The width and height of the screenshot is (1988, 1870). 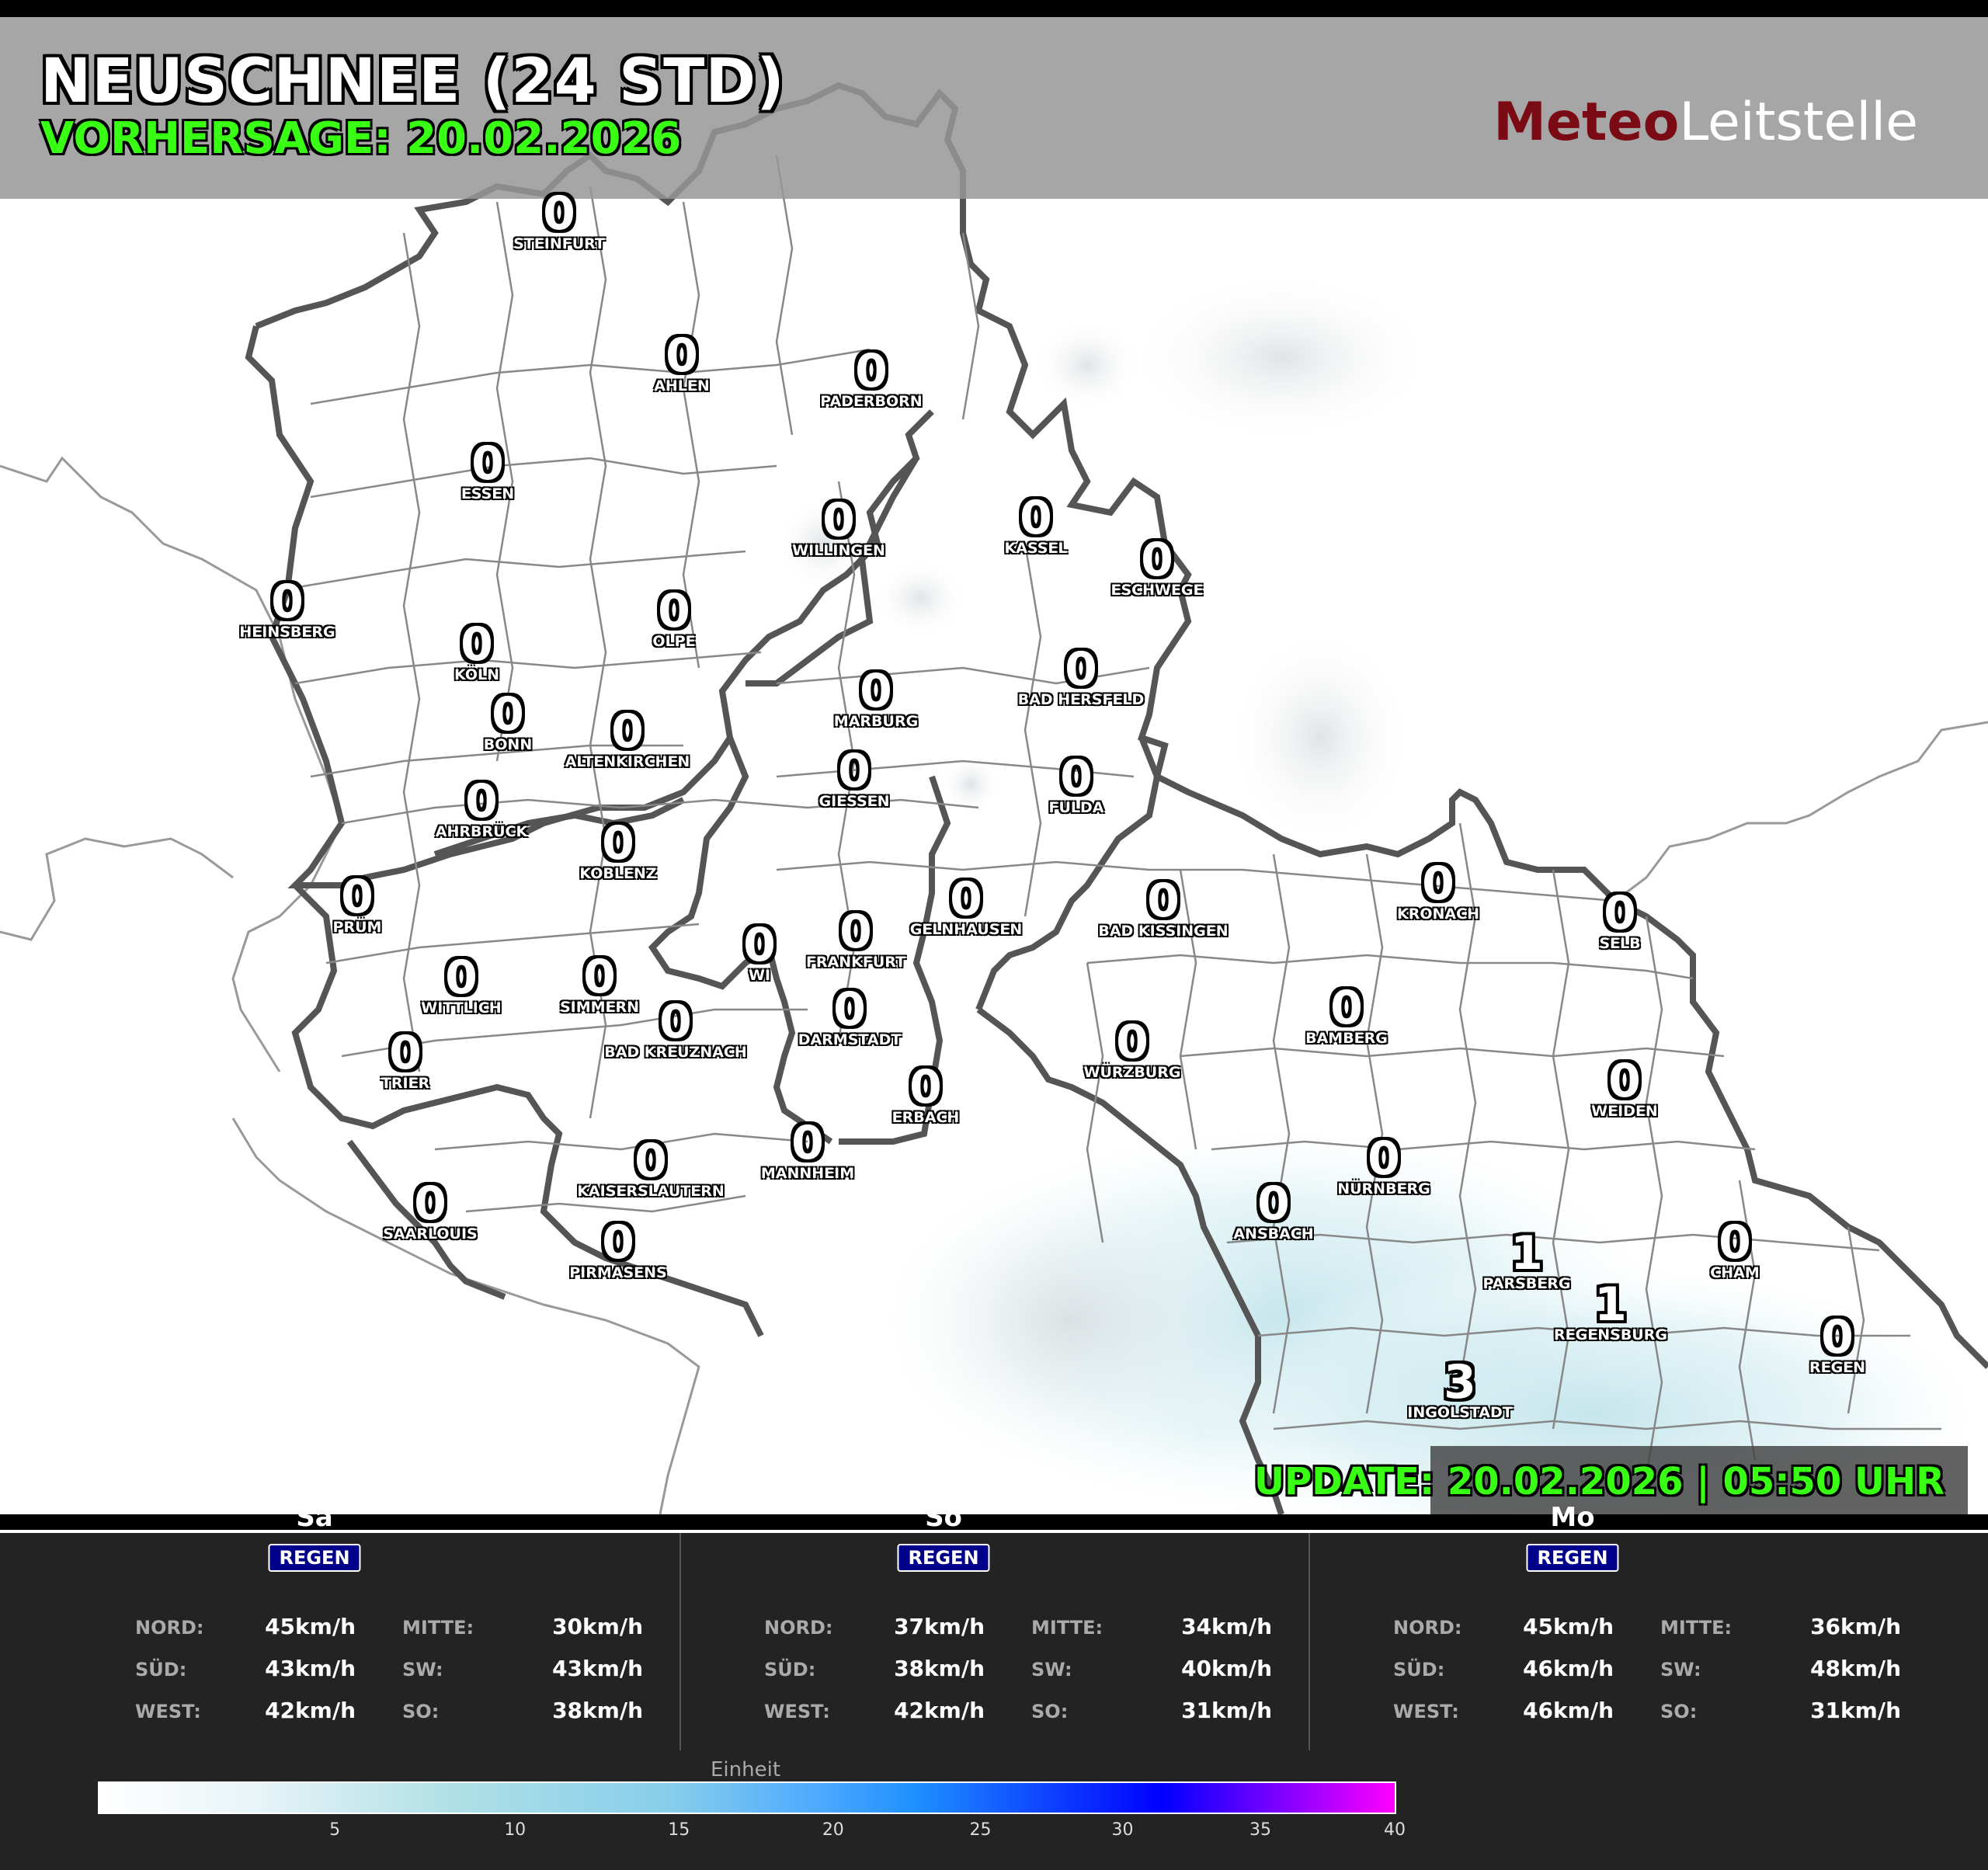 What do you see at coordinates (871, 401) in the screenshot?
I see `city-name: PADERBORN` at bounding box center [871, 401].